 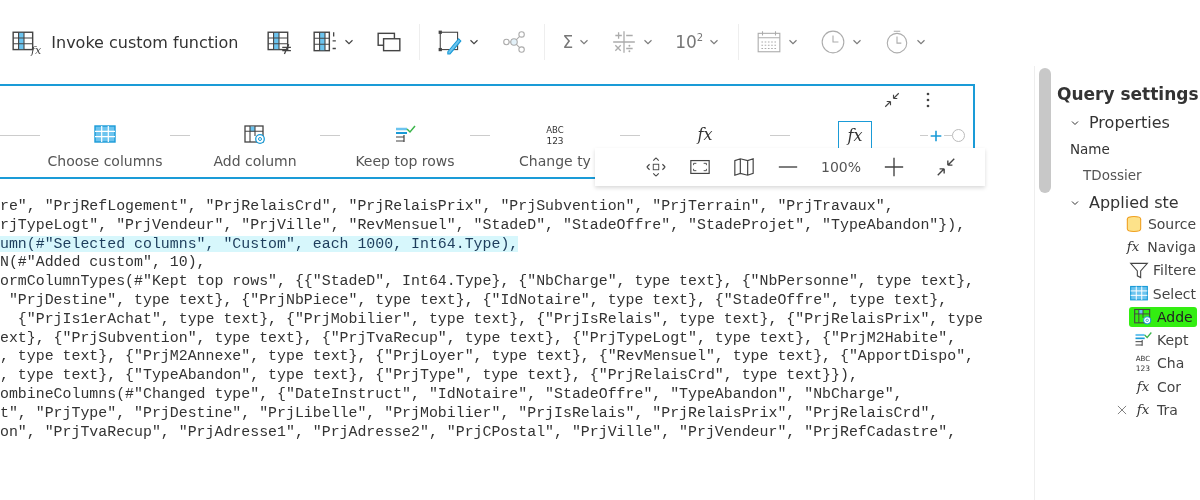 I want to click on add-step-icon, so click(x=936, y=136).